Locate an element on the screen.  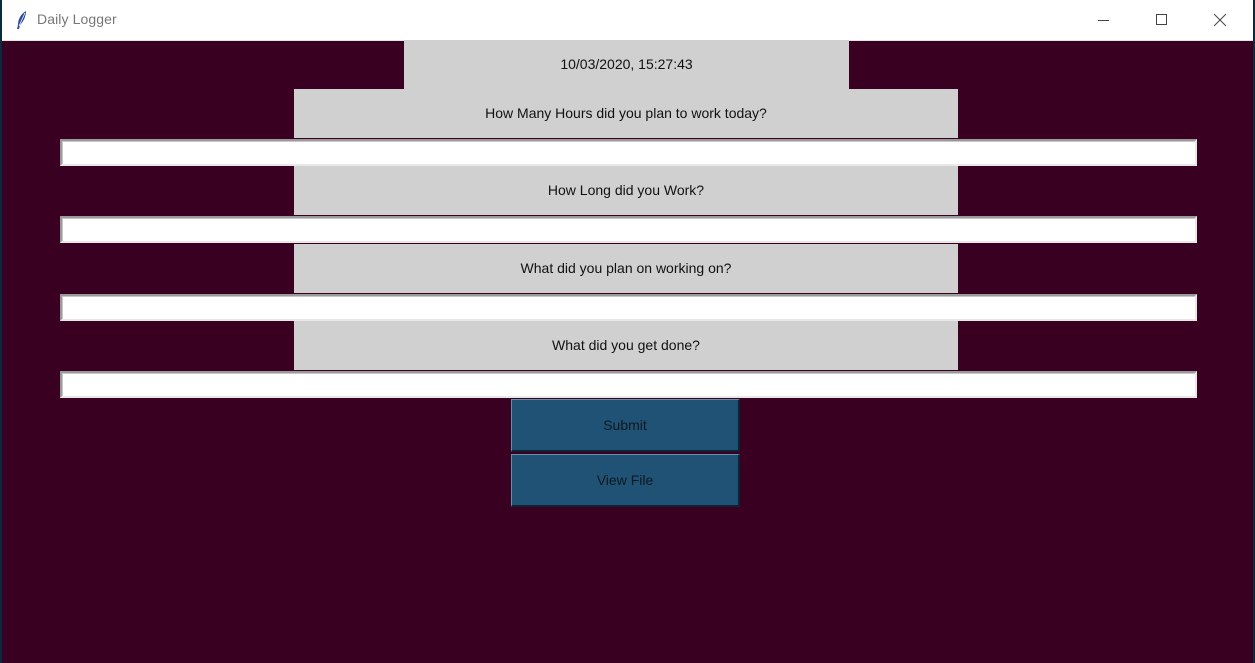
question-label-work-done: What did you get done? is located at coordinates (626, 345).